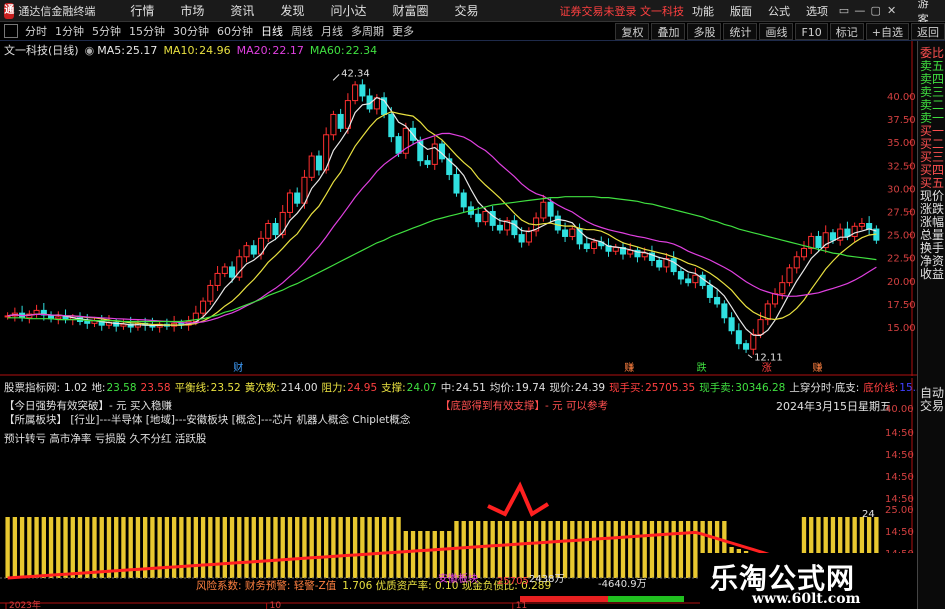 The width and height of the screenshot is (945, 609). Describe the element at coordinates (741, 11) in the screenshot. I see `menu-layout: 版面` at that location.